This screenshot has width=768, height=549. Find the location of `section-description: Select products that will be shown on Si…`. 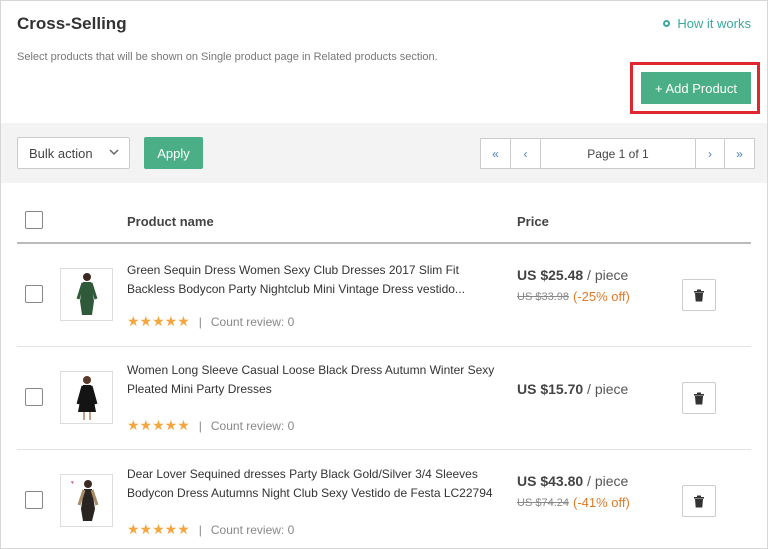

section-description: Select products that will be shown on Si… is located at coordinates (227, 57).